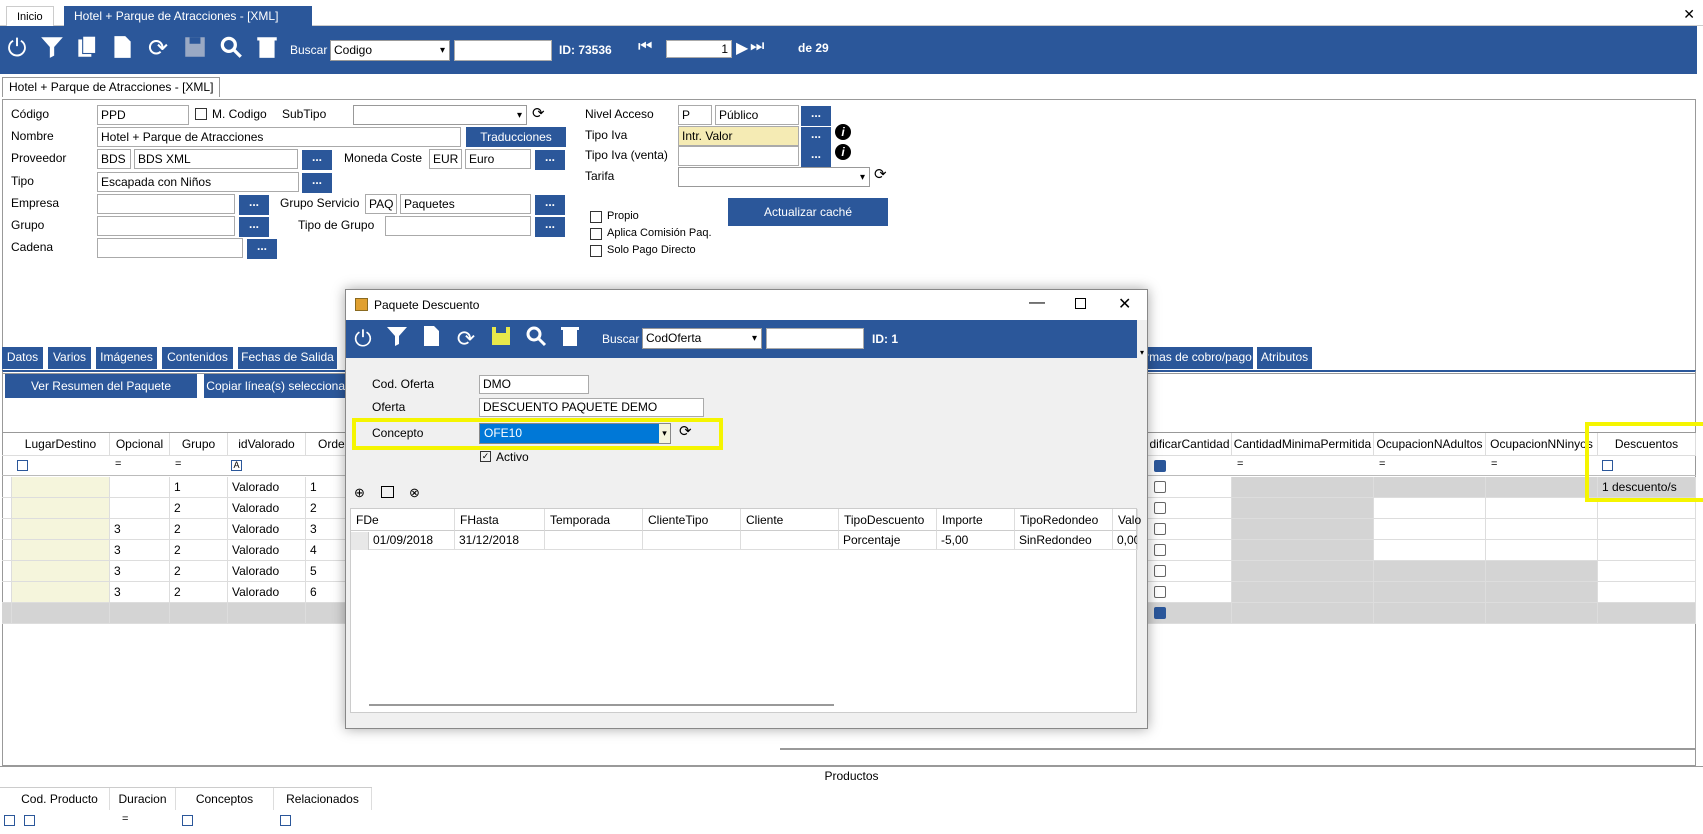 This screenshot has height=834, width=1703. I want to click on cell-tiporedondeo: SinRedondeo, so click(1064, 540).